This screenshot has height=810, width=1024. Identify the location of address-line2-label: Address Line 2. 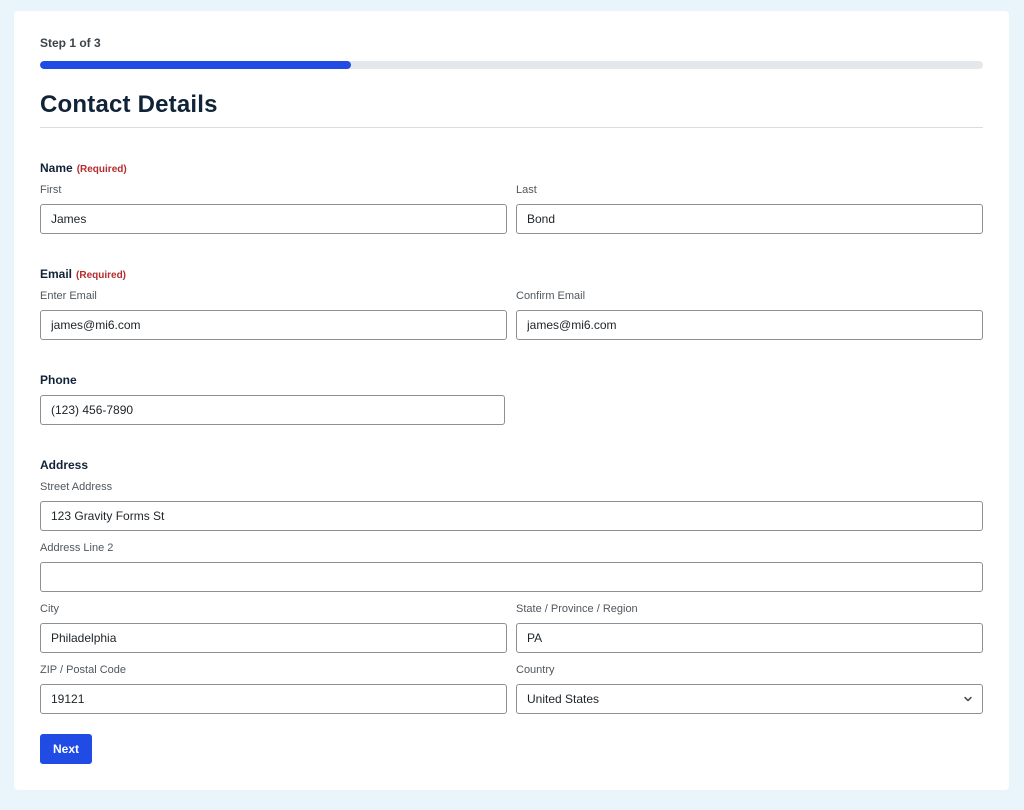
(77, 548).